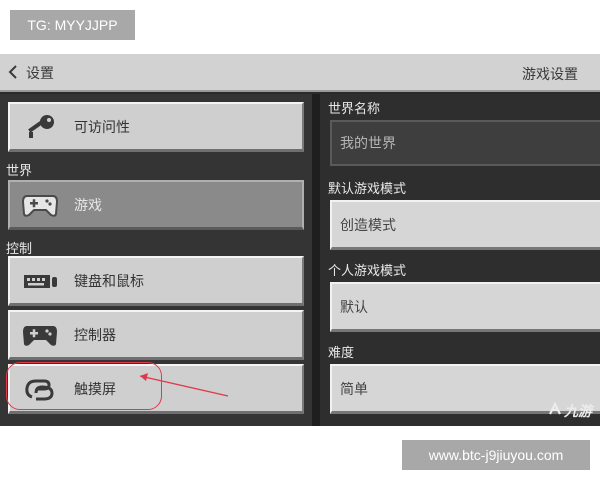  I want to click on section-heading-world: 世界, so click(19, 171).